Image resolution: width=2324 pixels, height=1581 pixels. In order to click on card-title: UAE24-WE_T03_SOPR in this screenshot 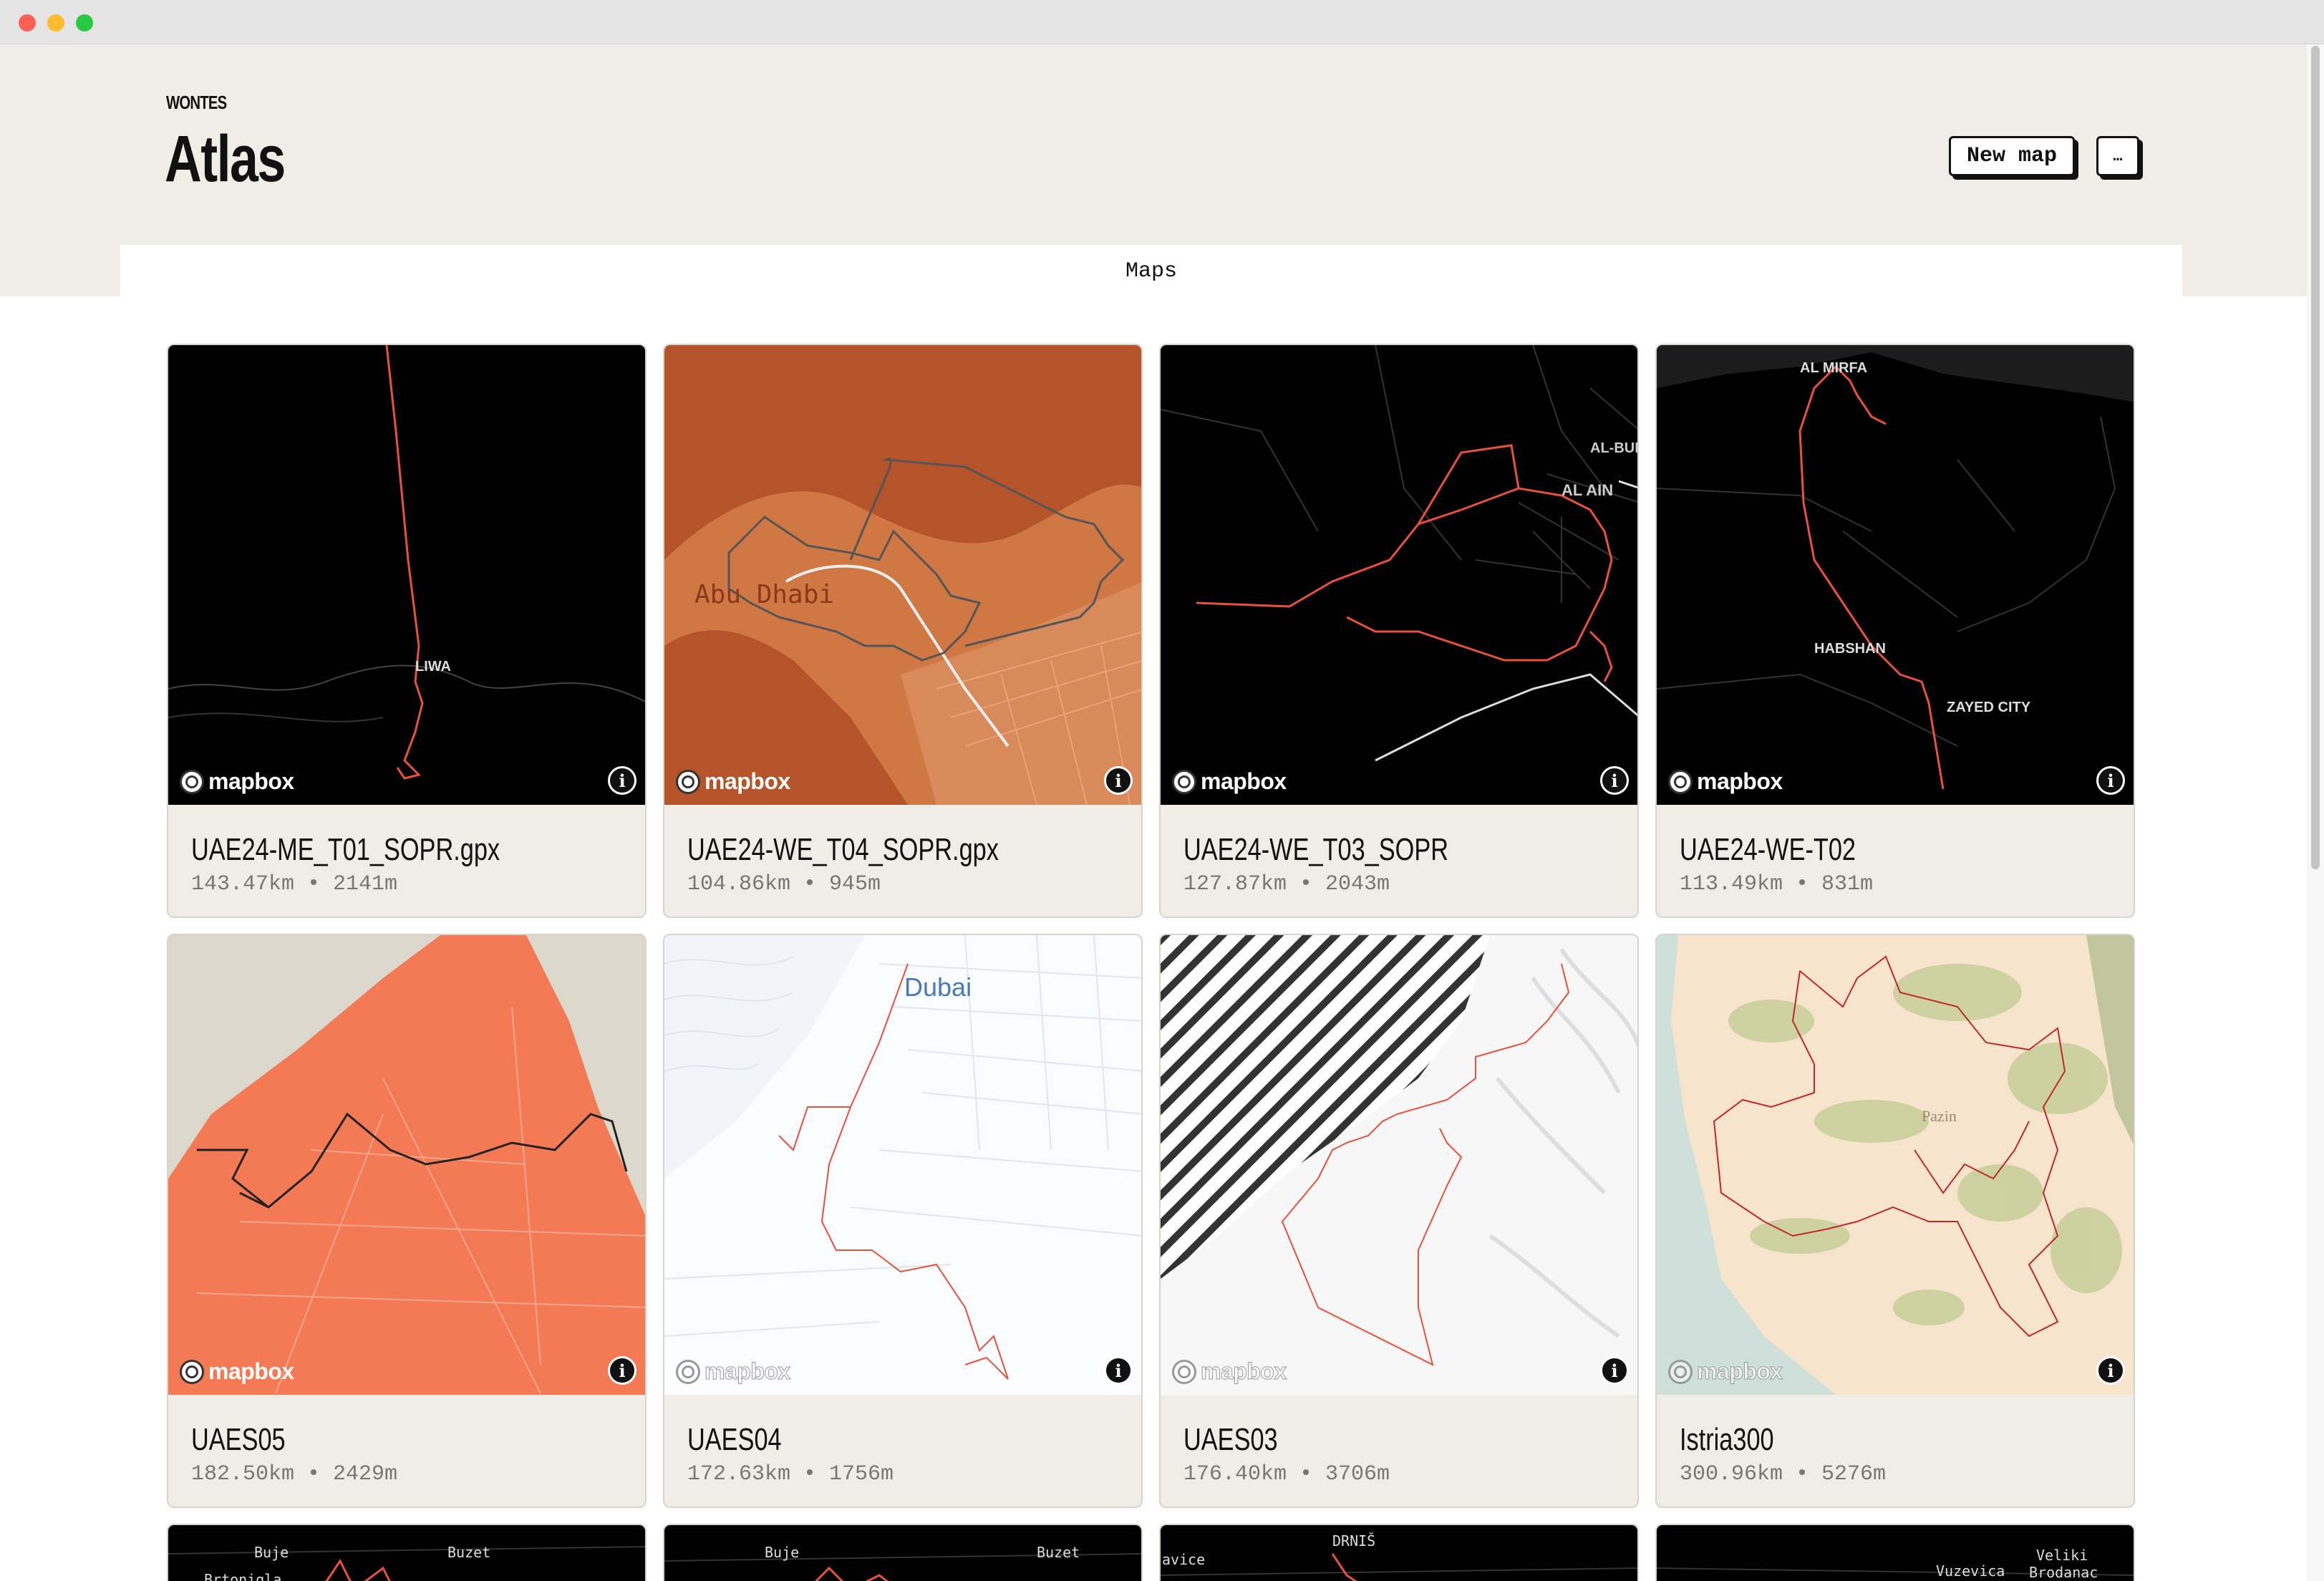, I will do `click(1316, 849)`.